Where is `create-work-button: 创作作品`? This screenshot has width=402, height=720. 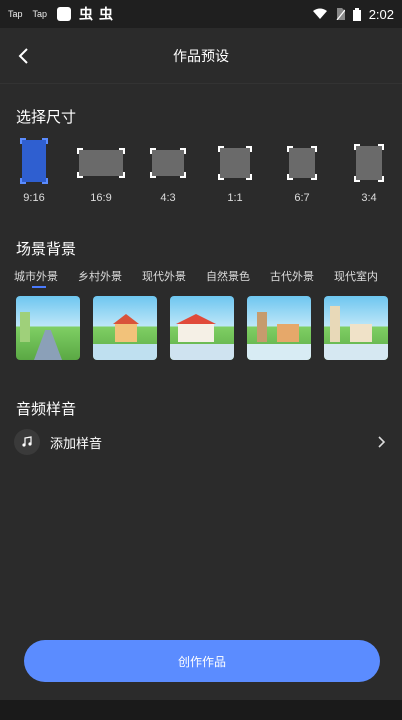 create-work-button: 创作作品 is located at coordinates (202, 661).